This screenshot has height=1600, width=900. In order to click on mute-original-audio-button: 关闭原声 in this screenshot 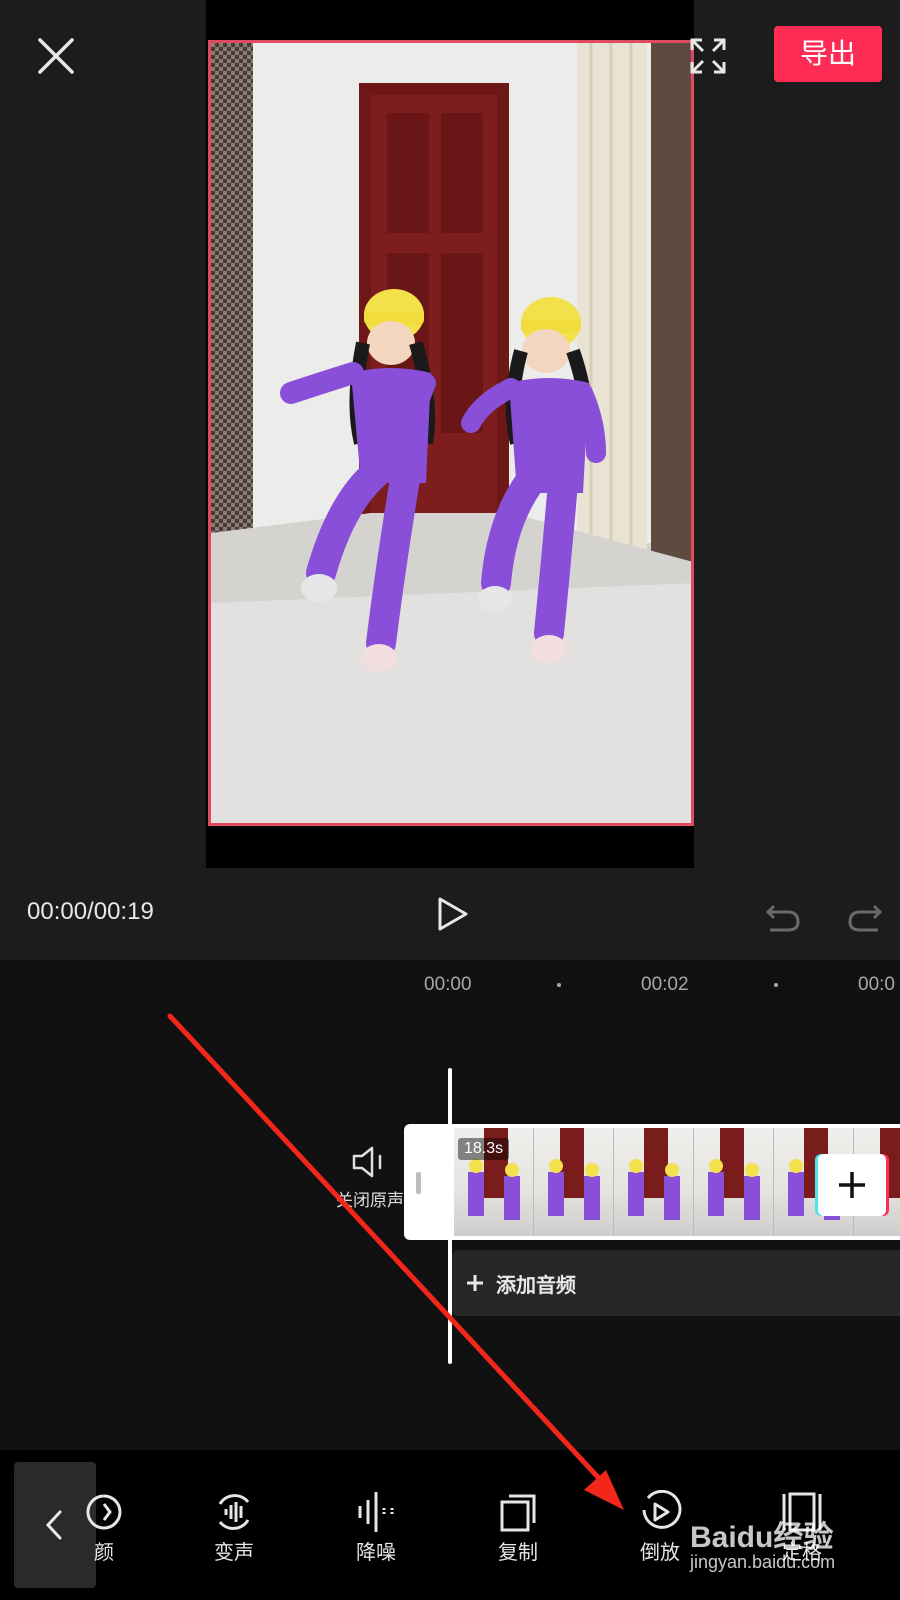, I will do `click(370, 1175)`.